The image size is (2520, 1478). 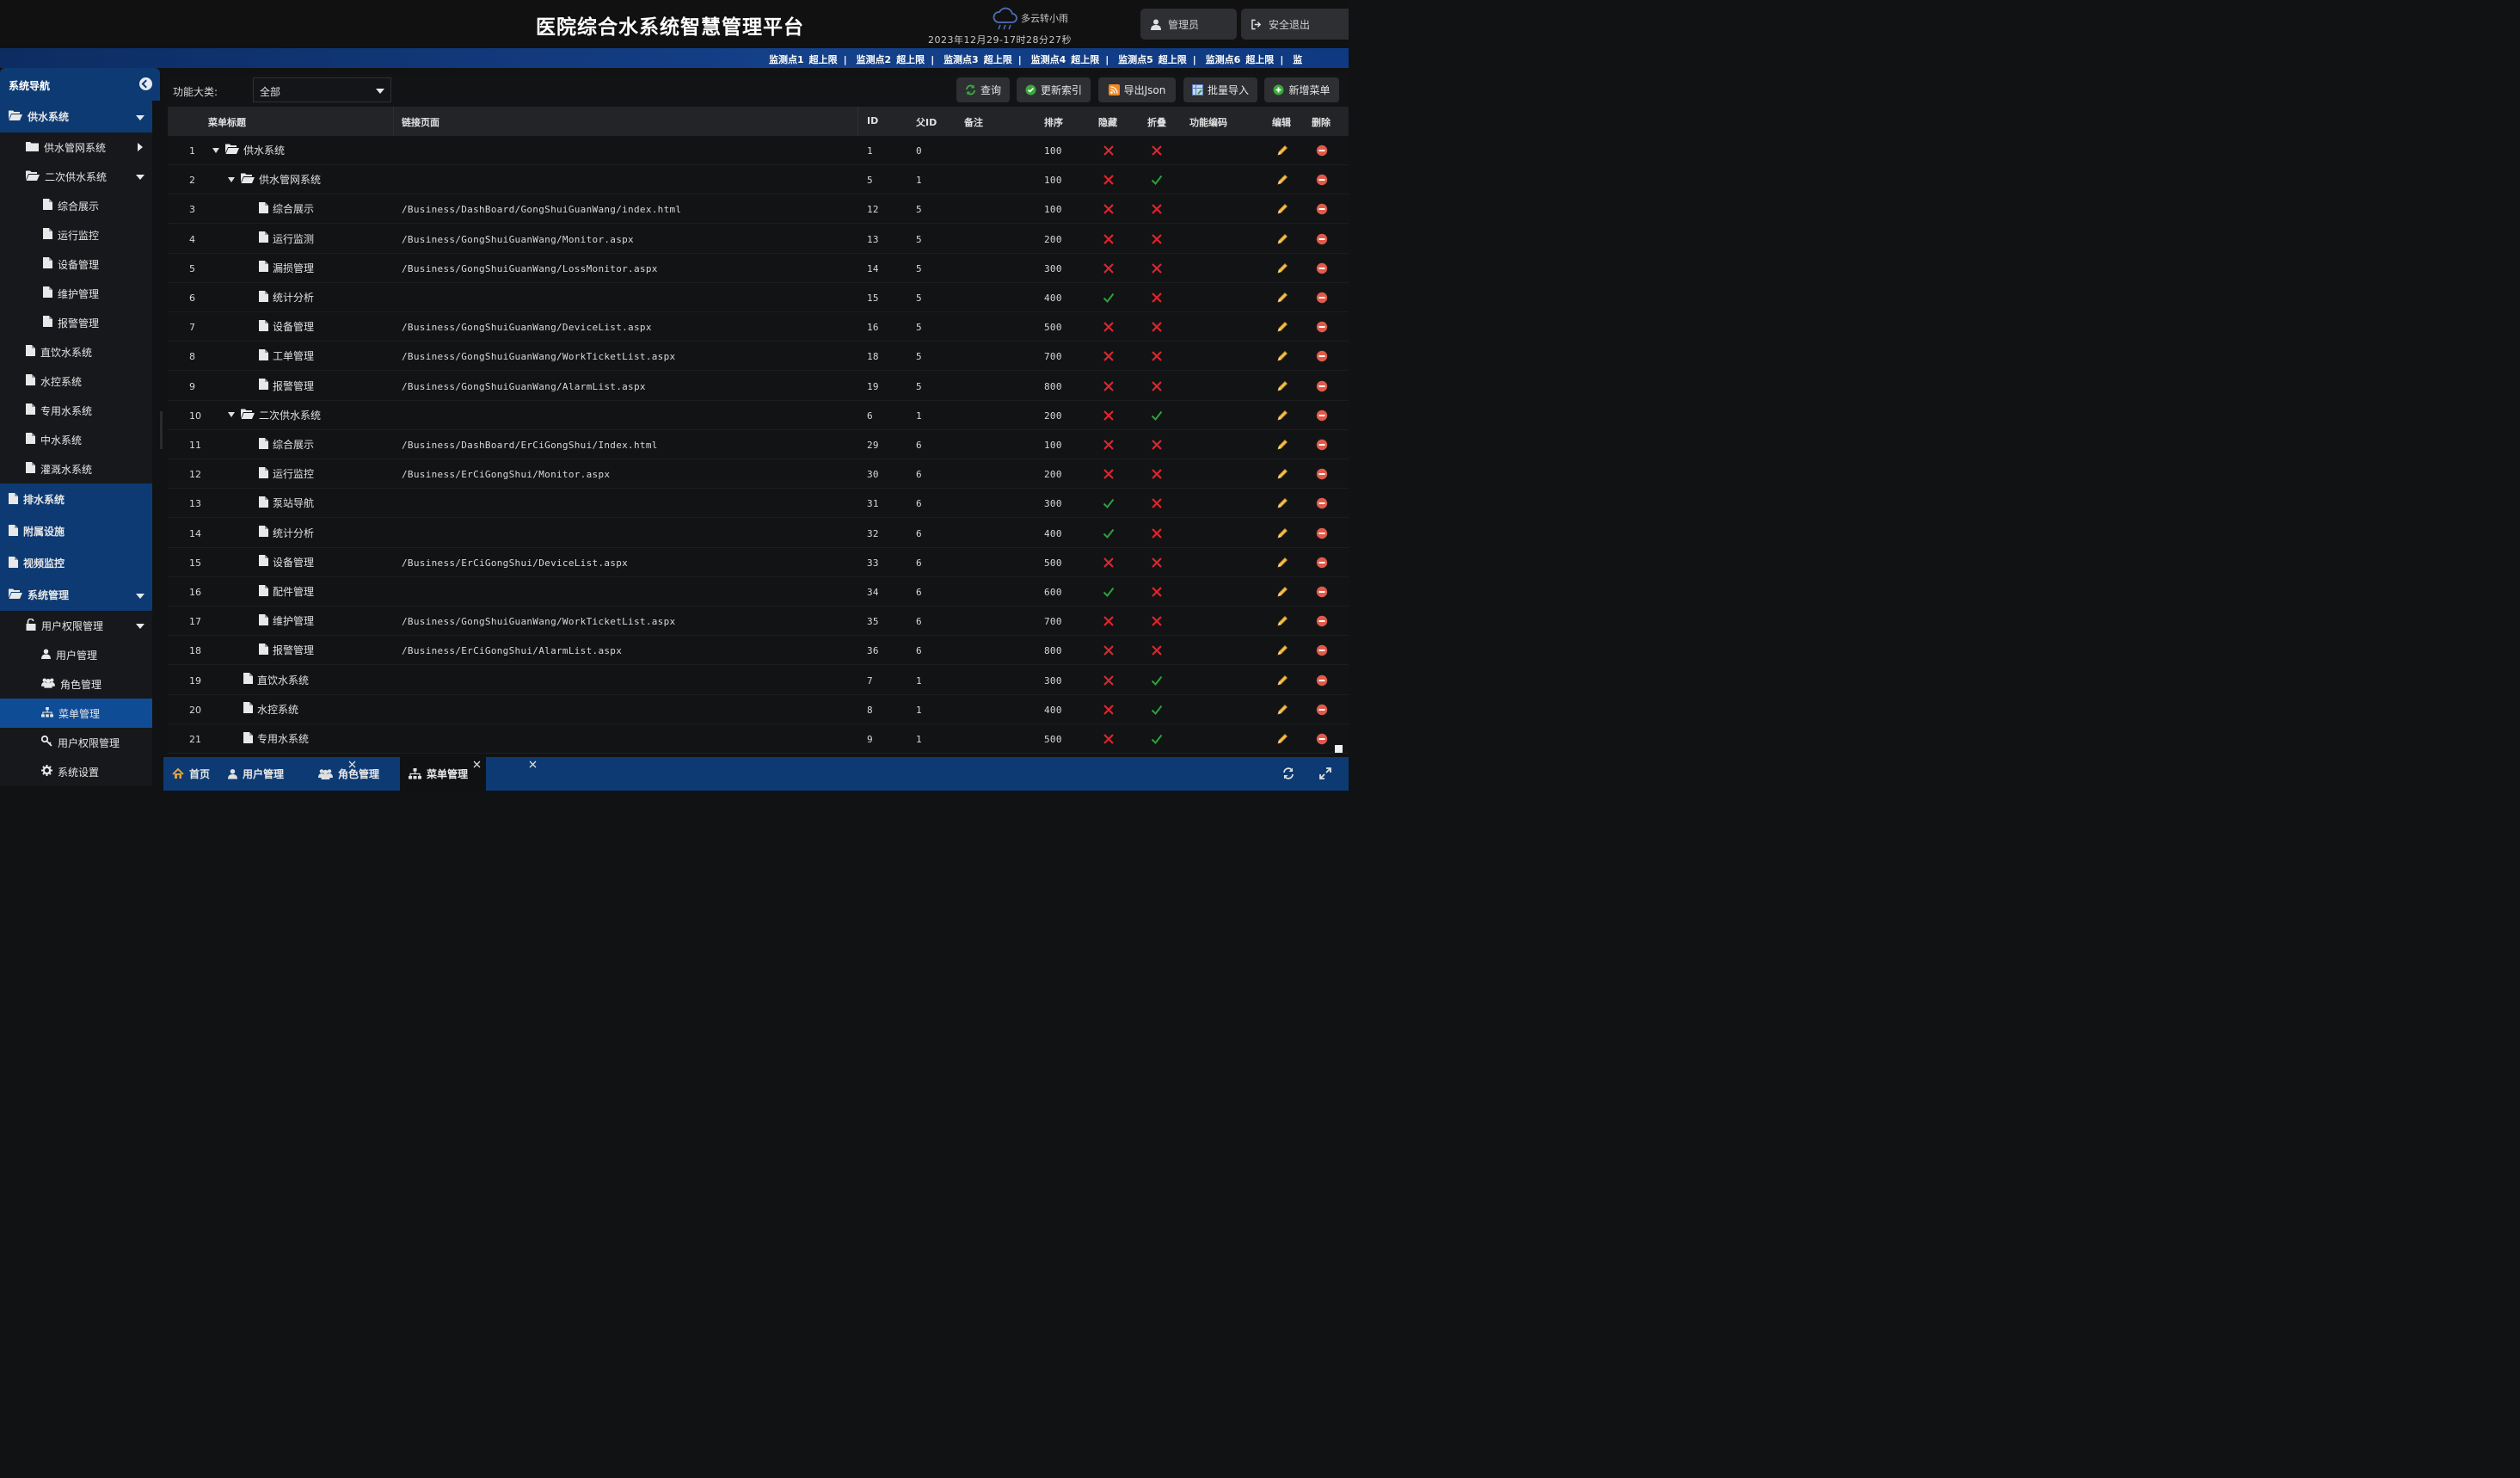 I want to click on col-sort: 排序, so click(x=1053, y=122).